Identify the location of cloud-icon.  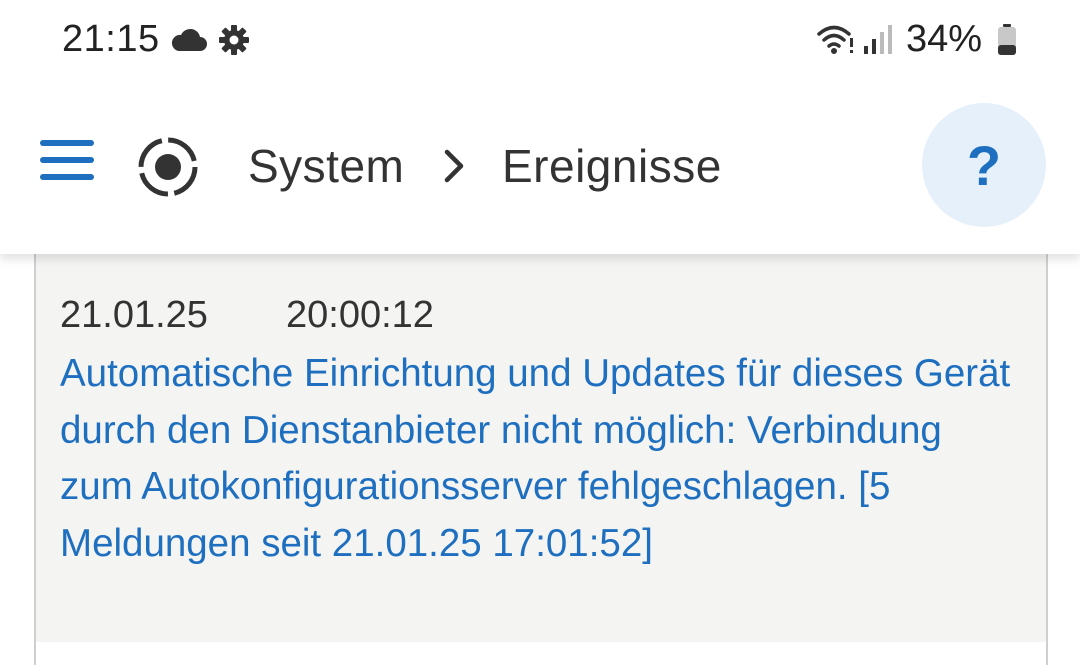
(189, 42).